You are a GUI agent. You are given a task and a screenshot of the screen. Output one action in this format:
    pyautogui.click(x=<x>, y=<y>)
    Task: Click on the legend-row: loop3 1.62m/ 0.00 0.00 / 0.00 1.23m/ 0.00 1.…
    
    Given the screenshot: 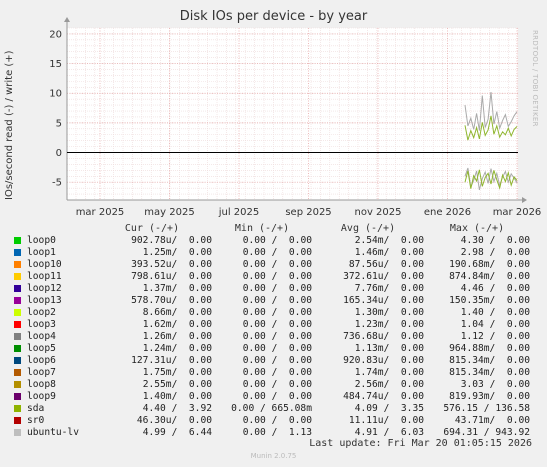 What is the action you would take?
    pyautogui.click(x=273, y=325)
    